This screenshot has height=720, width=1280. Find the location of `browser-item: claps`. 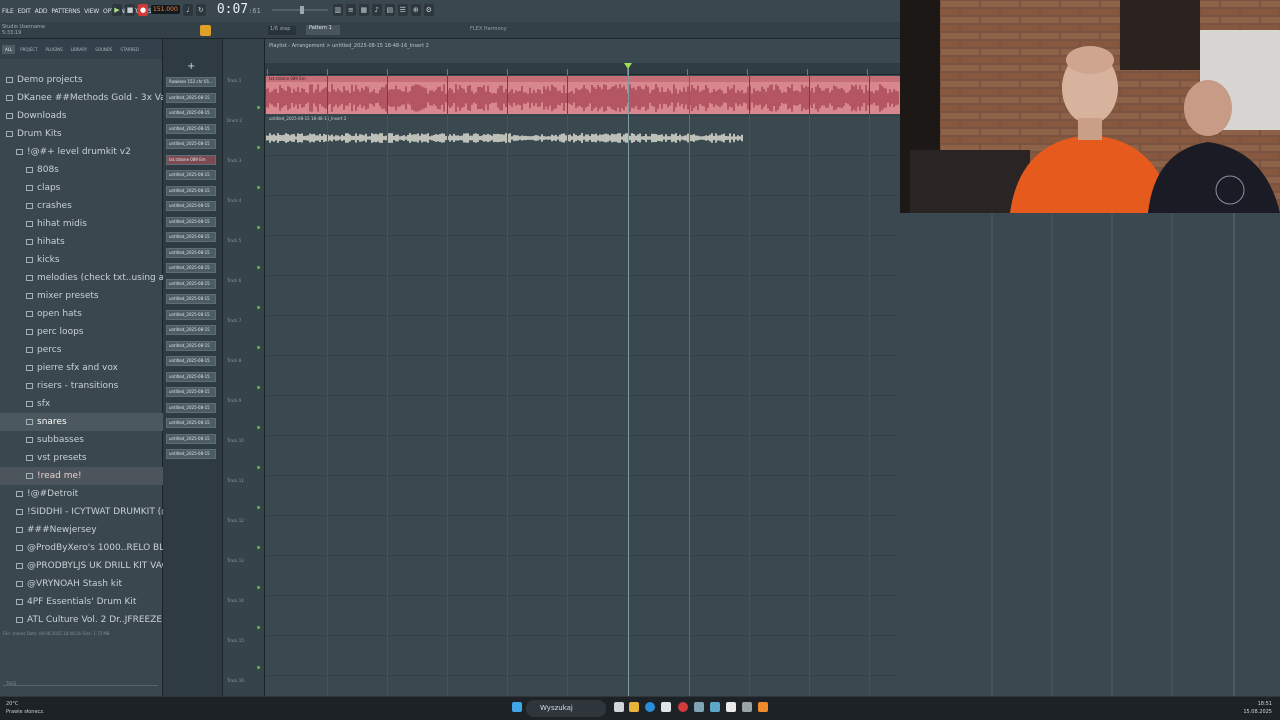

browser-item: claps is located at coordinates (81, 188).